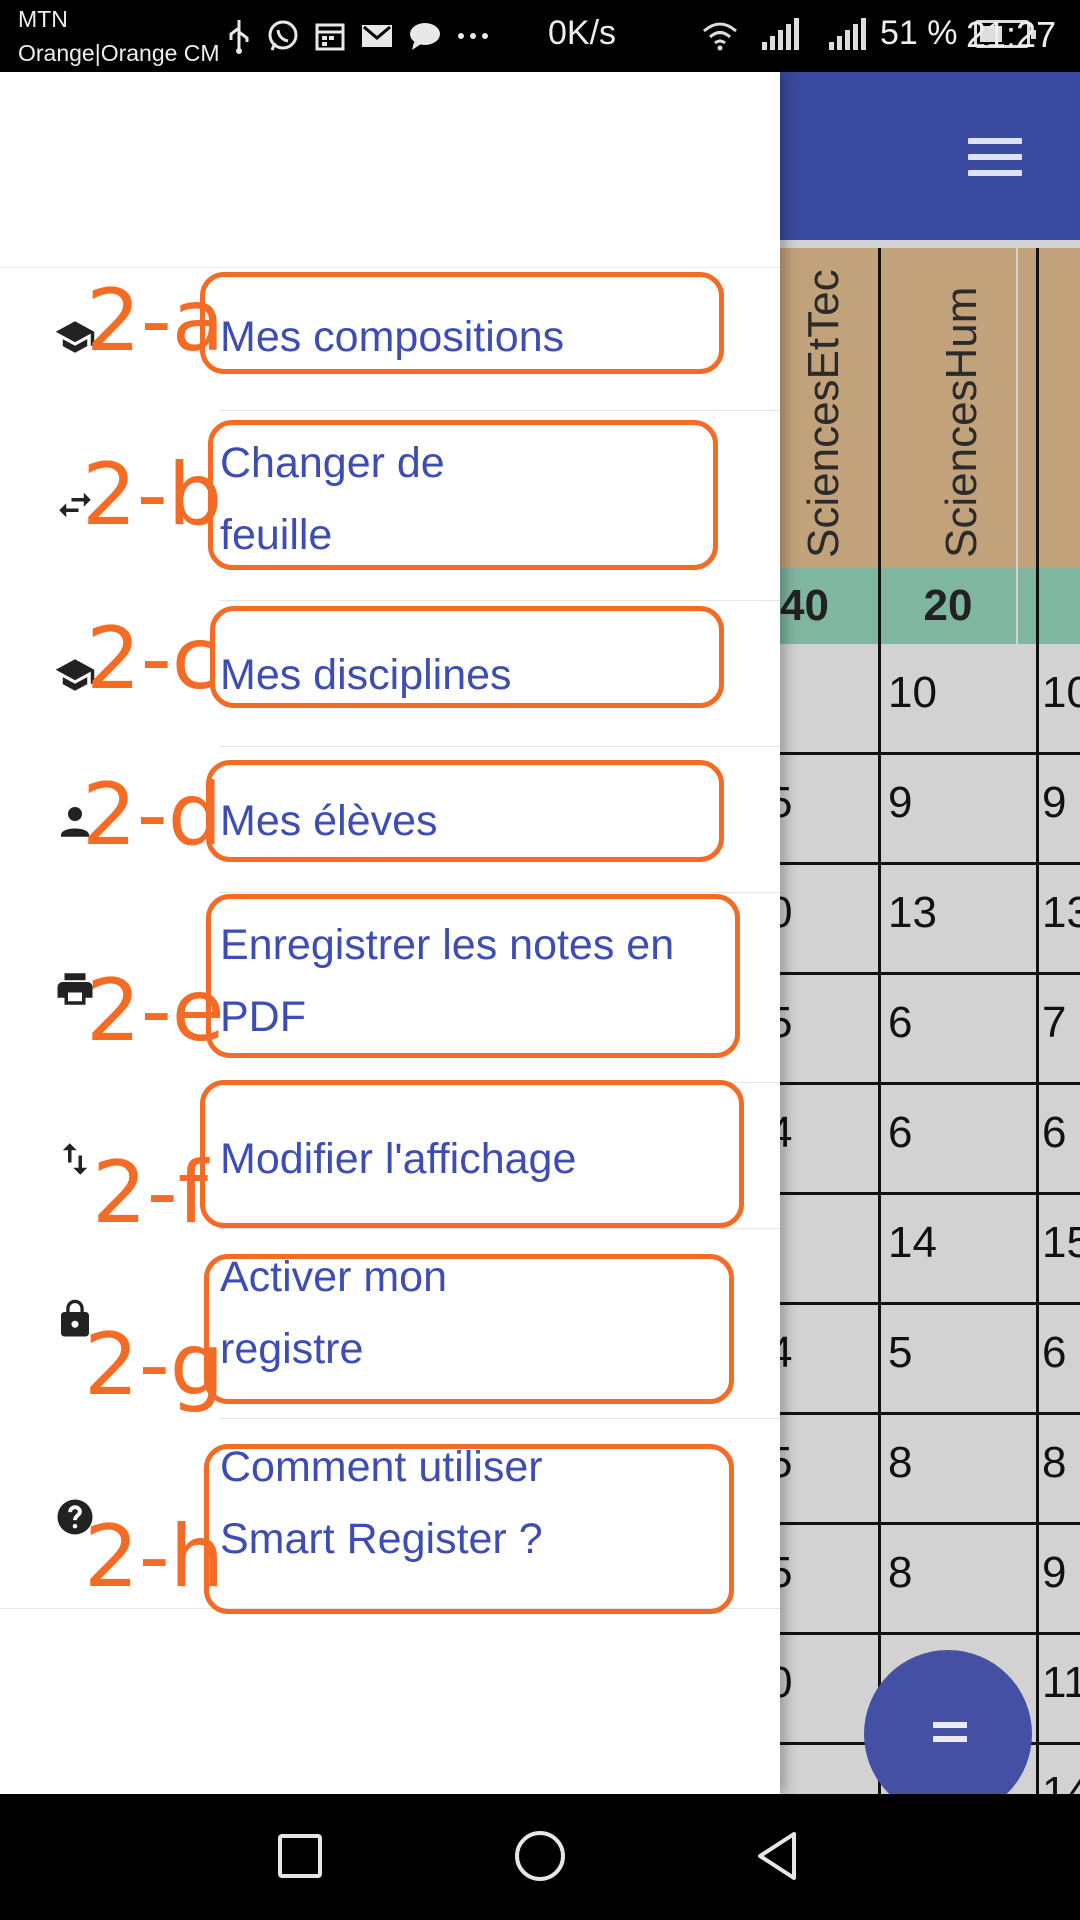  I want to click on table-cell: 11, so click(1061, 1683).